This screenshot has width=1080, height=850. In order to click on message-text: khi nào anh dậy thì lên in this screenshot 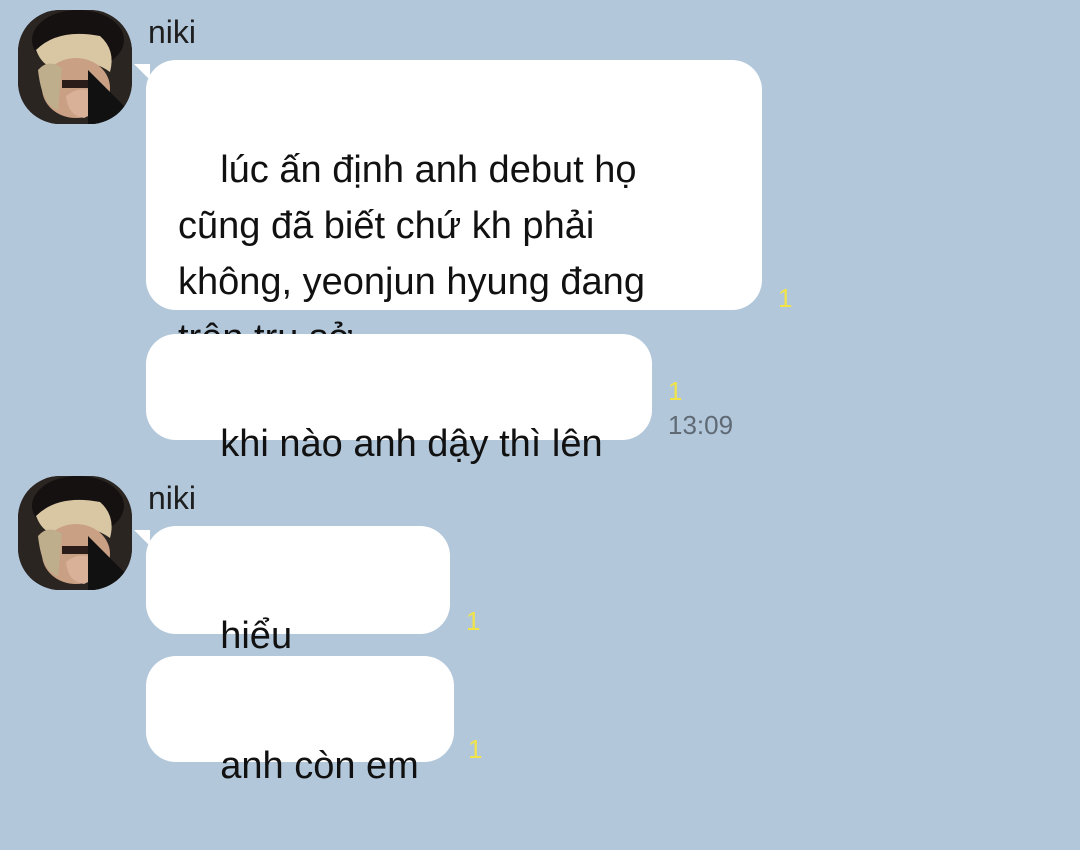, I will do `click(411, 444)`.